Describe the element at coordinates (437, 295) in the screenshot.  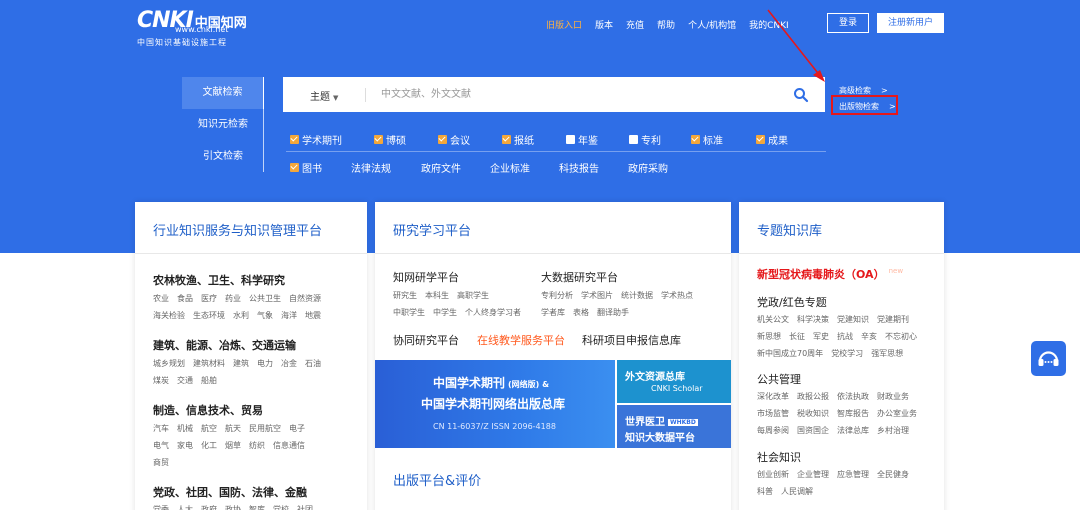
I see `tag-link: 本科生` at that location.